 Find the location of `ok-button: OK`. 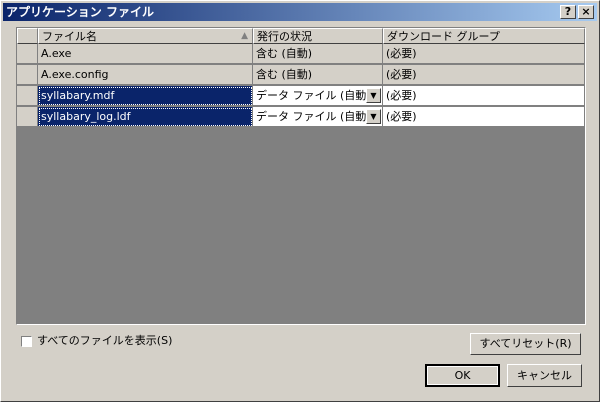

ok-button: OK is located at coordinates (462, 375).